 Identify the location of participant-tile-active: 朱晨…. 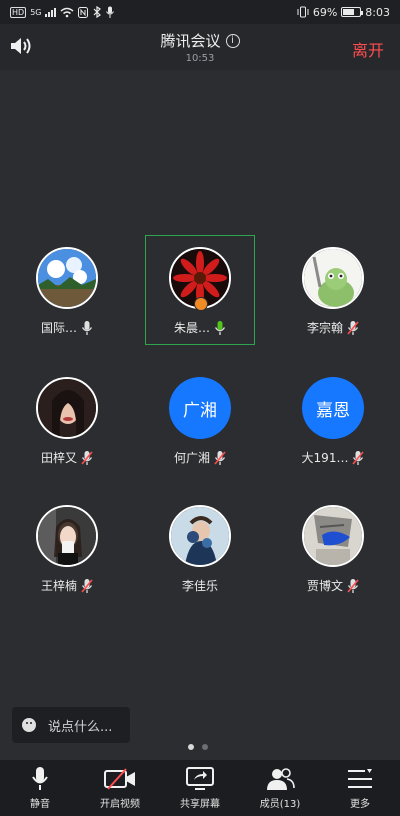
(200, 290).